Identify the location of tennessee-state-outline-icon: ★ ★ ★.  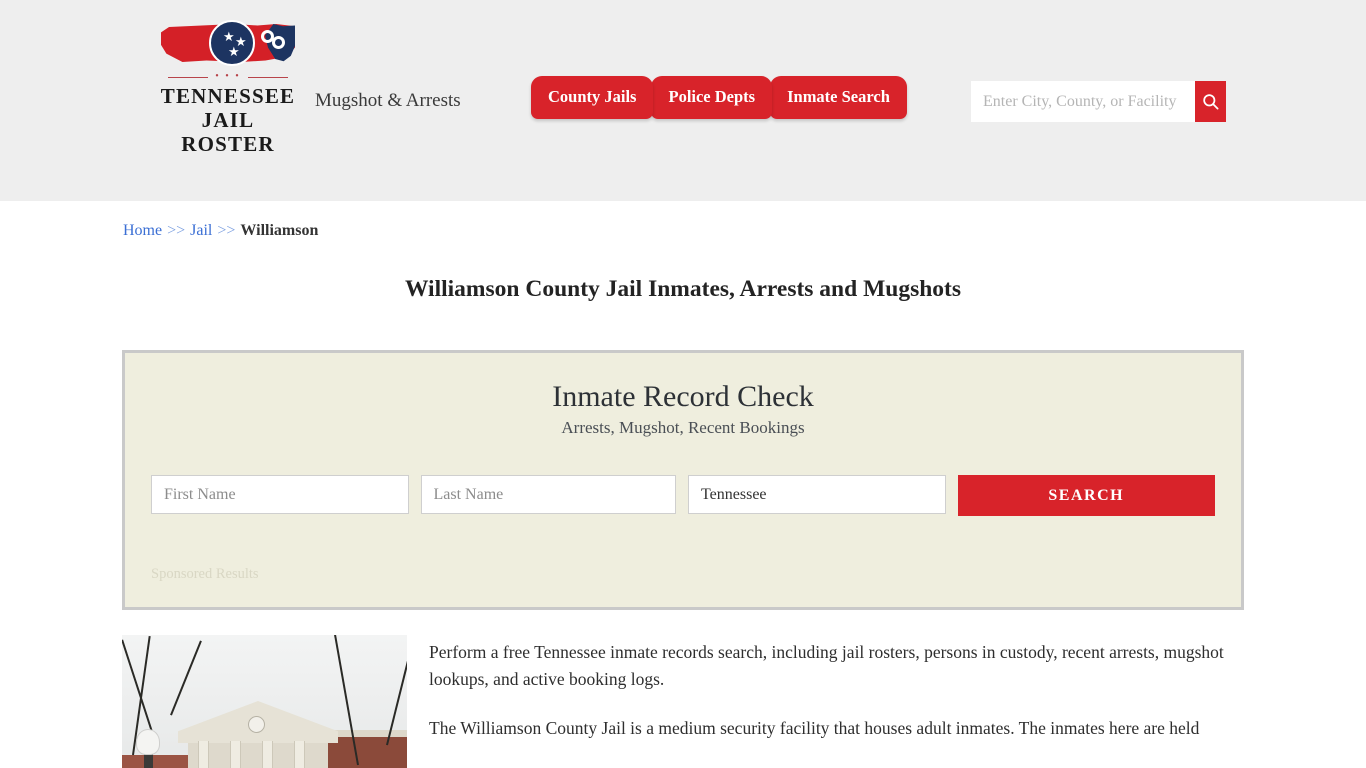
(228, 44).